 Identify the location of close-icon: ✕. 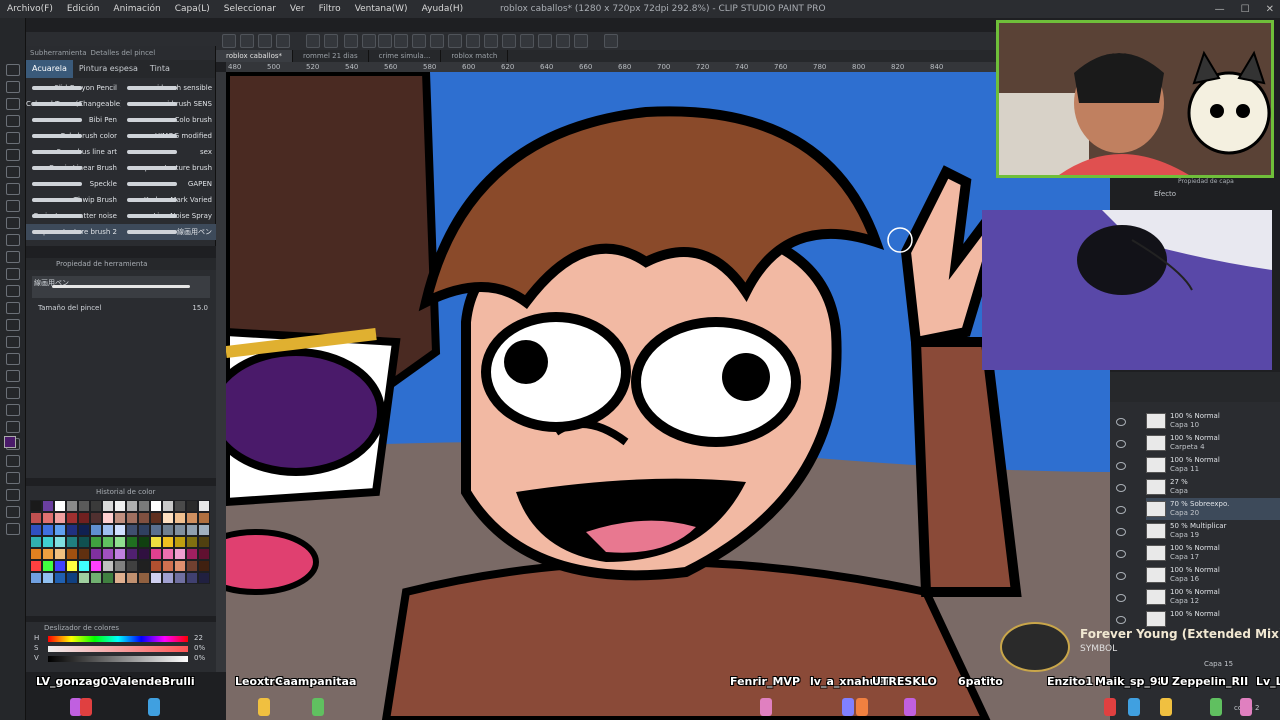
(1270, 9).